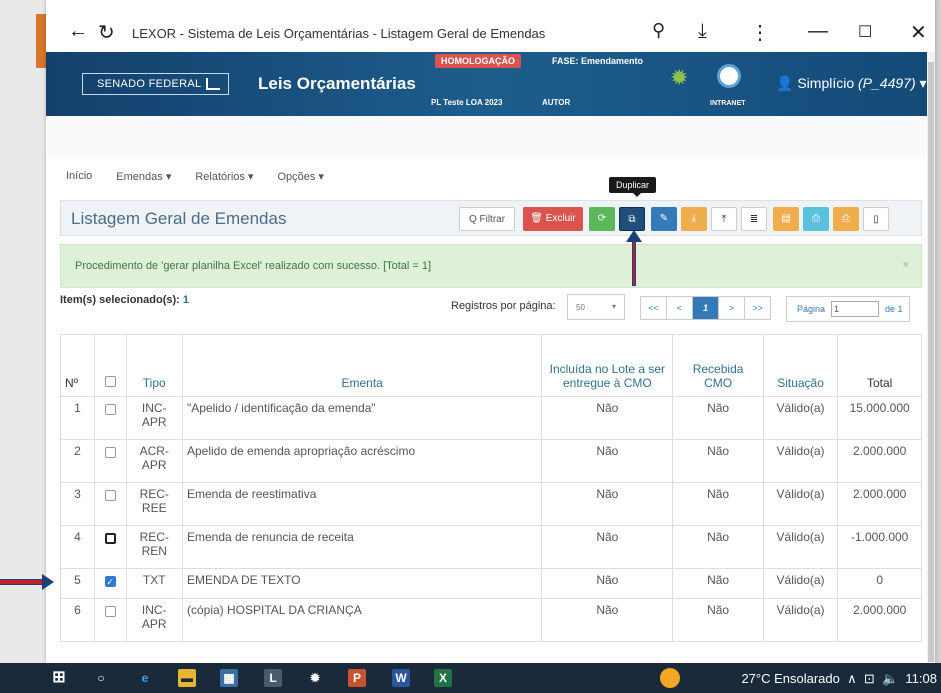  What do you see at coordinates (679, 308) in the screenshot?
I see `page-prev-button: <` at bounding box center [679, 308].